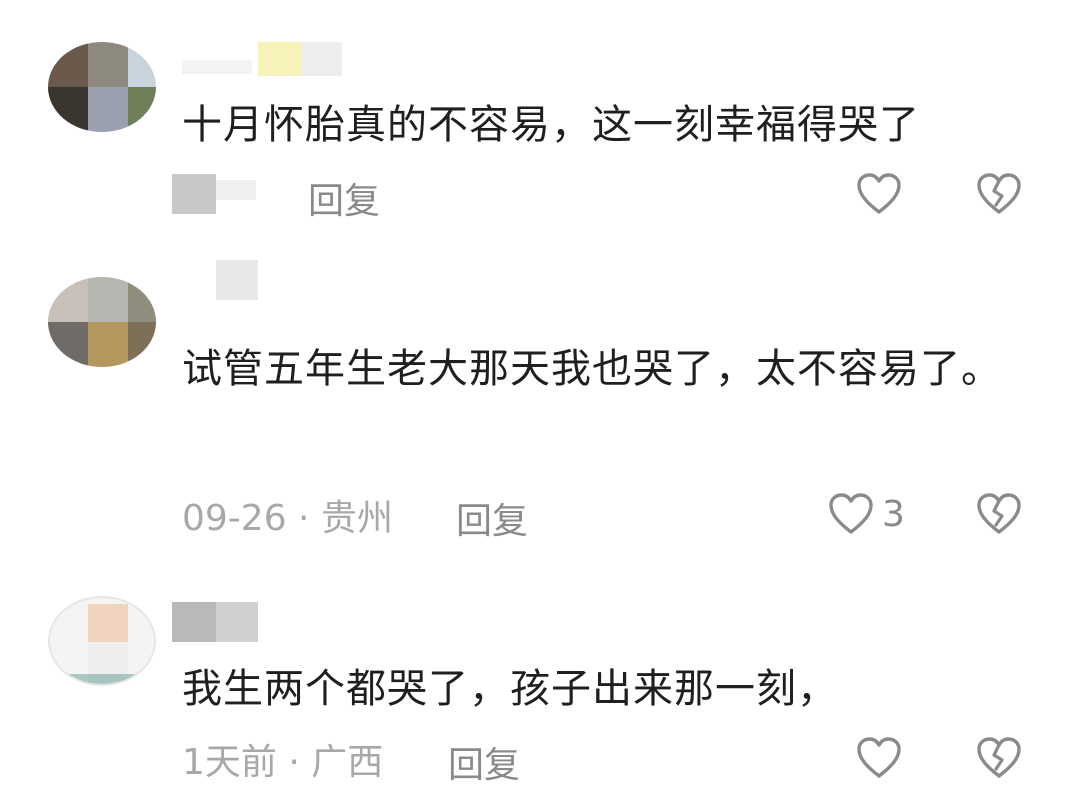 The width and height of the screenshot is (1080, 795). I want to click on comment-meta: 1天前 · 广西, so click(283, 762).